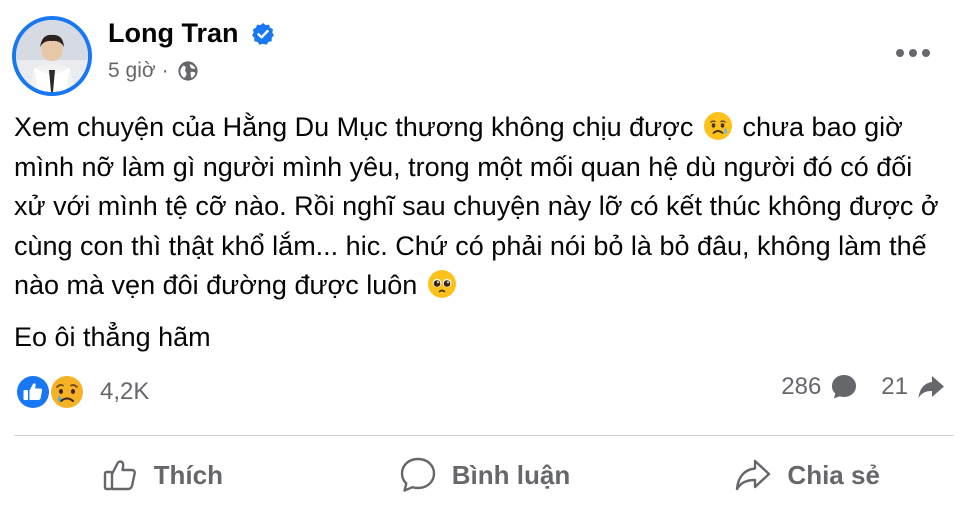 The width and height of the screenshot is (968, 516). Describe the element at coordinates (33, 392) in the screenshot. I see `like-reaction-icon` at that location.